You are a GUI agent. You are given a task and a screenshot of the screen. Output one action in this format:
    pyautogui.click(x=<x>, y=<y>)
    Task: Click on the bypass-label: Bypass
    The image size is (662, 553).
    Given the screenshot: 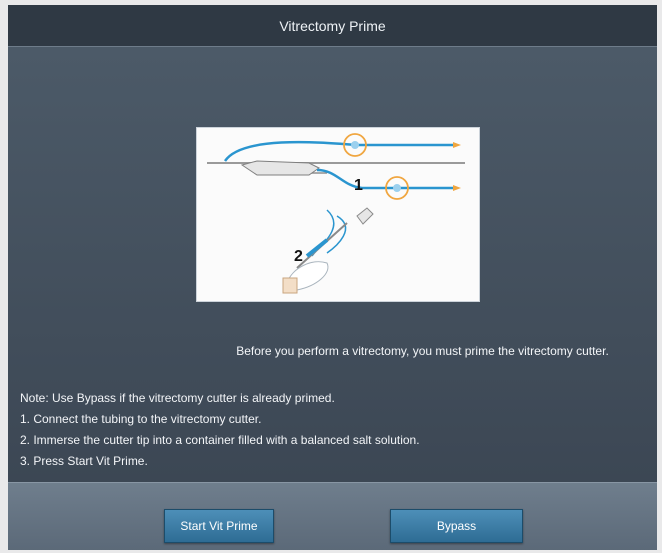 What is the action you would take?
    pyautogui.click(x=456, y=526)
    